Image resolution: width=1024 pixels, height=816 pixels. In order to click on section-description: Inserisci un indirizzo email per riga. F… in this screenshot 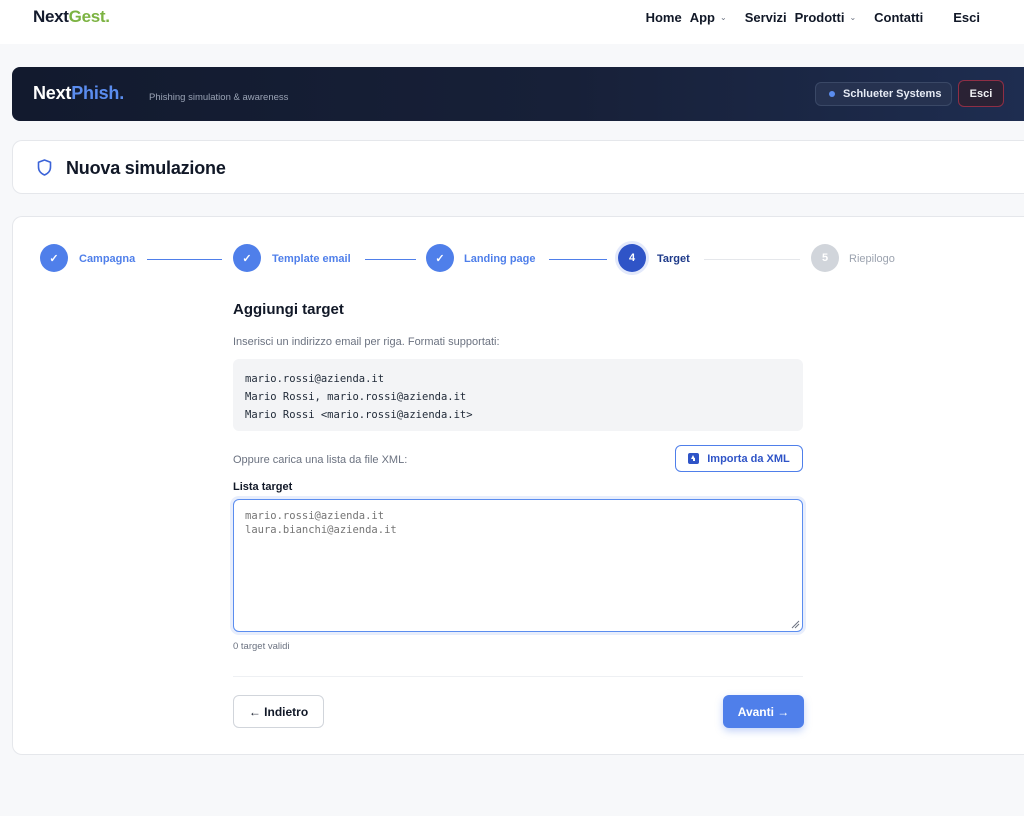, I will do `click(366, 342)`.